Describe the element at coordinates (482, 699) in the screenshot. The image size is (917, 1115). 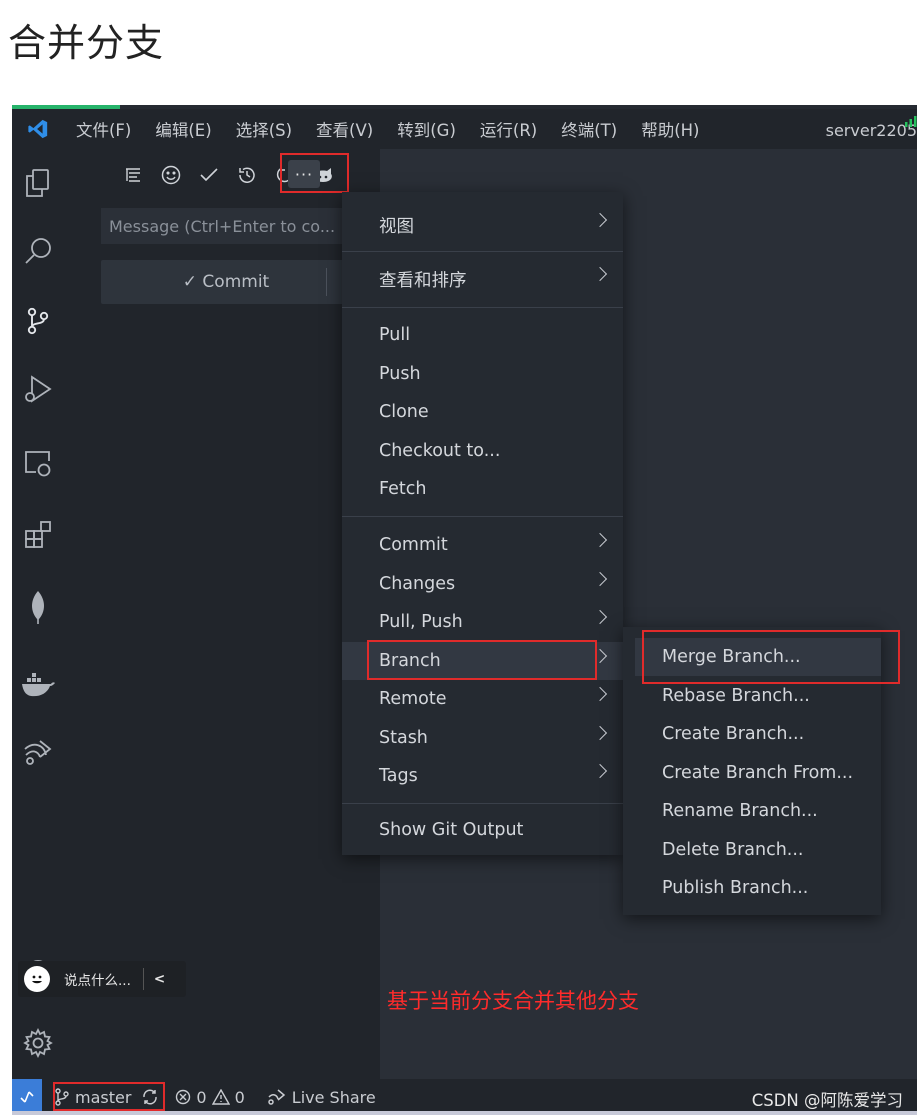
I see `menu-item-remote: Remote` at that location.